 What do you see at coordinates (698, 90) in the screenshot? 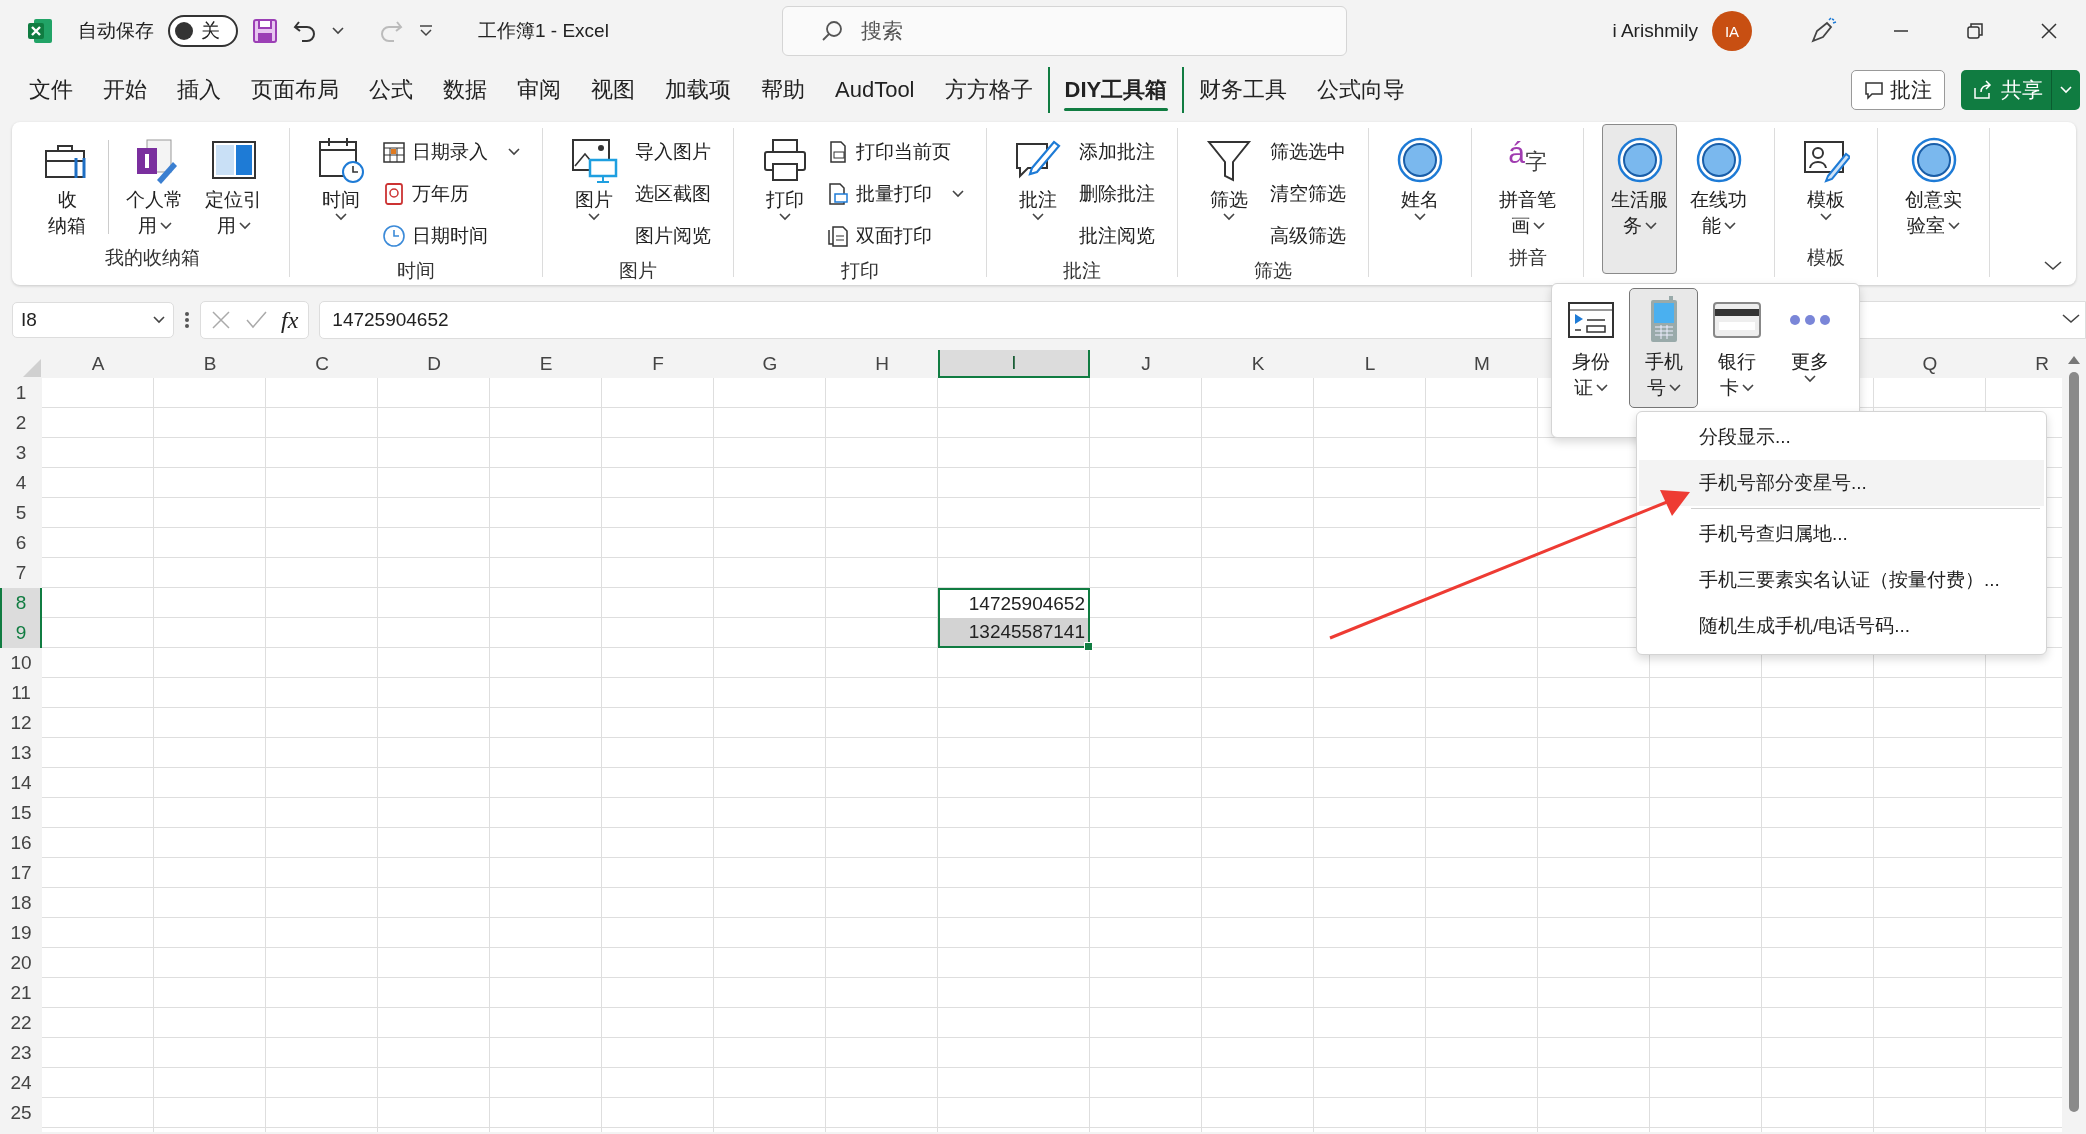
I see `ribbon-tab: 加载项` at bounding box center [698, 90].